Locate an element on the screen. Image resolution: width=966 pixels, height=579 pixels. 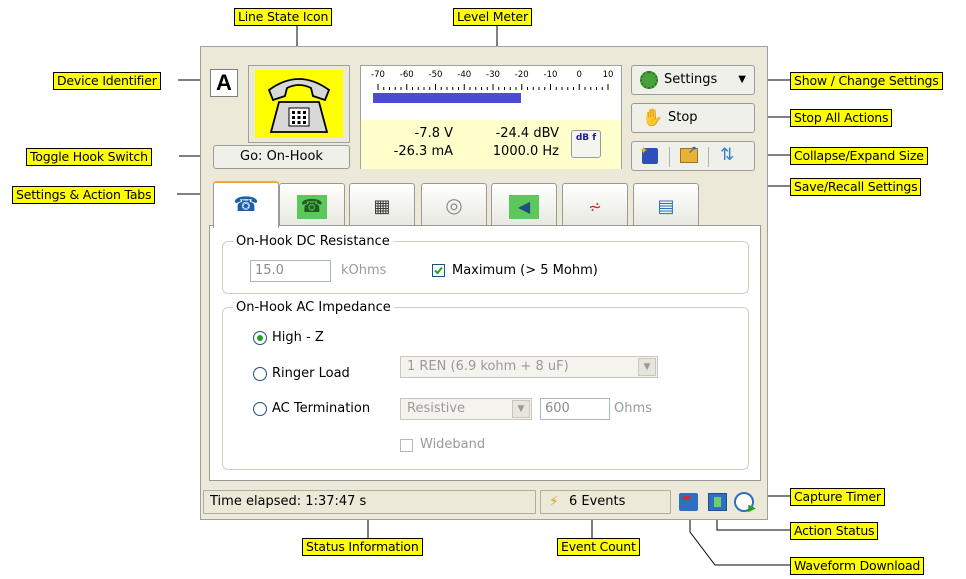
callout-save-recall-settings: Save/Recall Settings is located at coordinates (856, 187).